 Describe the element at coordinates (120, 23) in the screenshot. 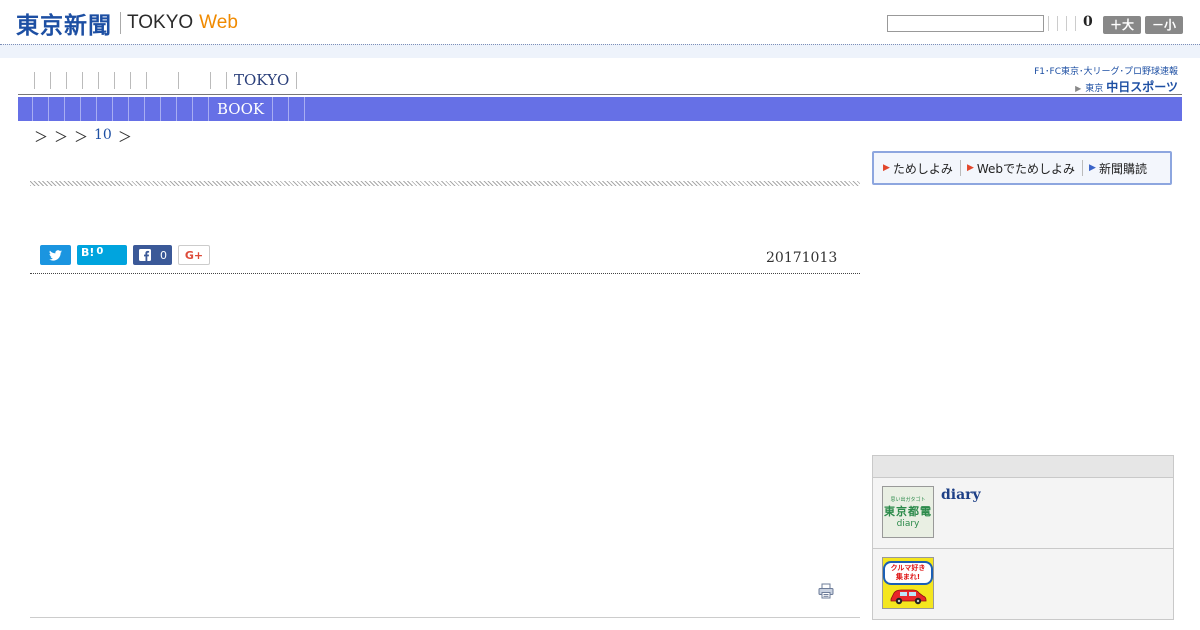

I see `logo-divider` at that location.